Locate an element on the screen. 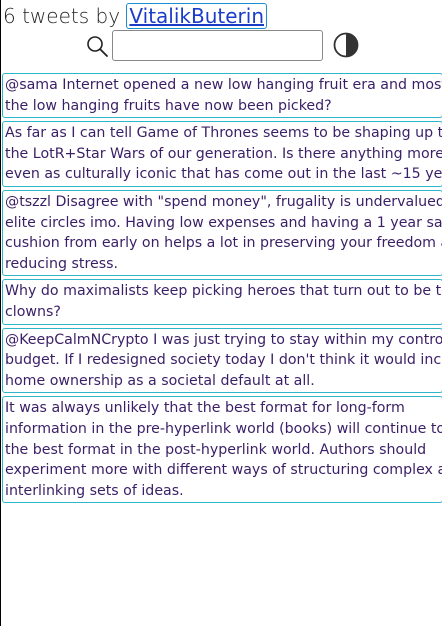 The width and height of the screenshot is (442, 626). page-title: 6 tweets by VitalikButerin is located at coordinates (135, 16).